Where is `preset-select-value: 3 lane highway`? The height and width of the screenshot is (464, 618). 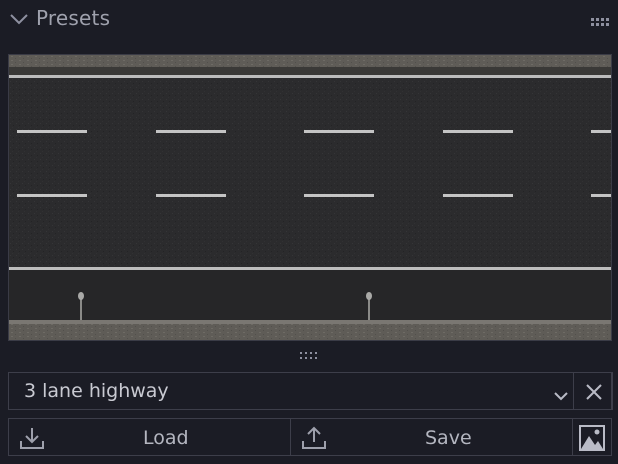 preset-select-value: 3 lane highway is located at coordinates (96, 391).